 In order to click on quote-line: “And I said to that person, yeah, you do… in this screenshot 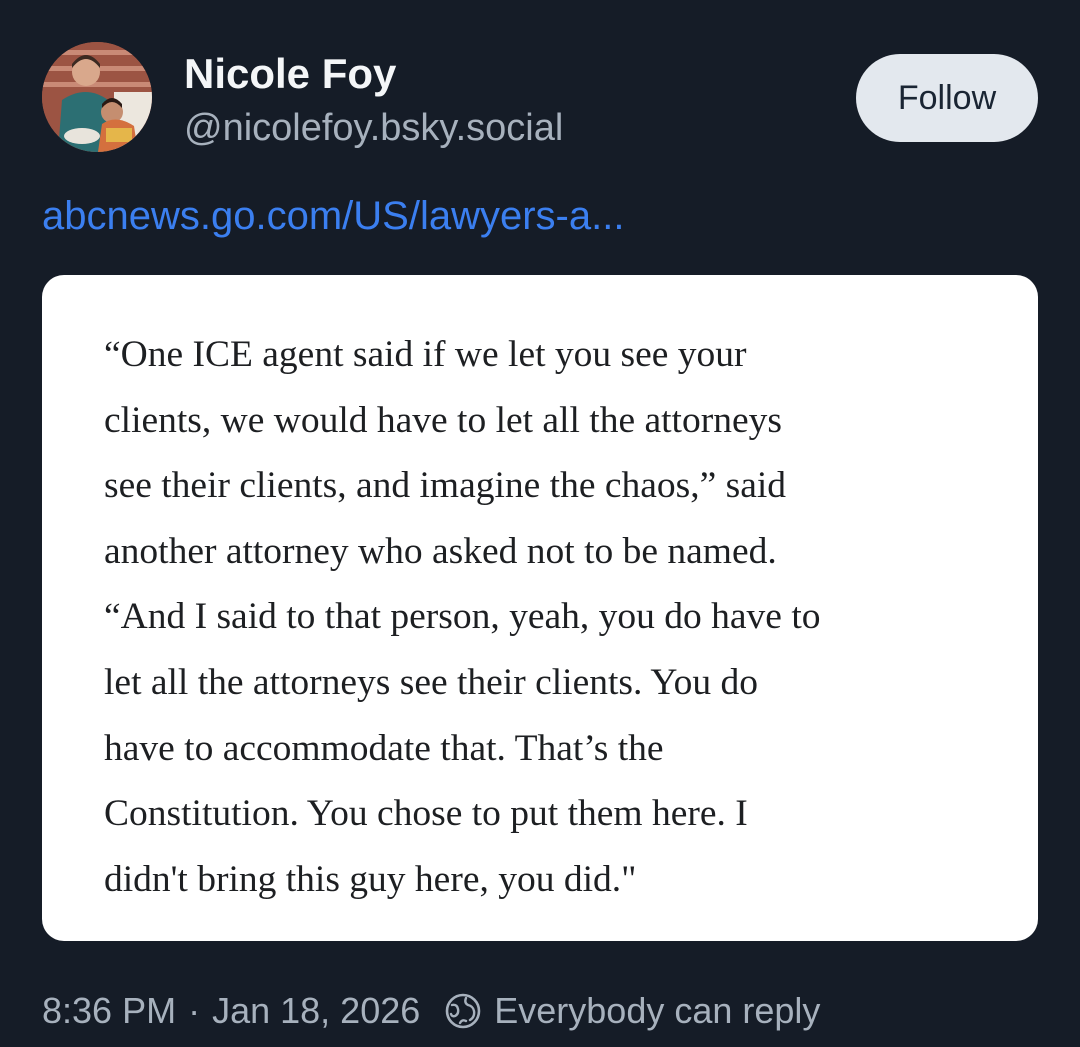, I will do `click(462, 617)`.